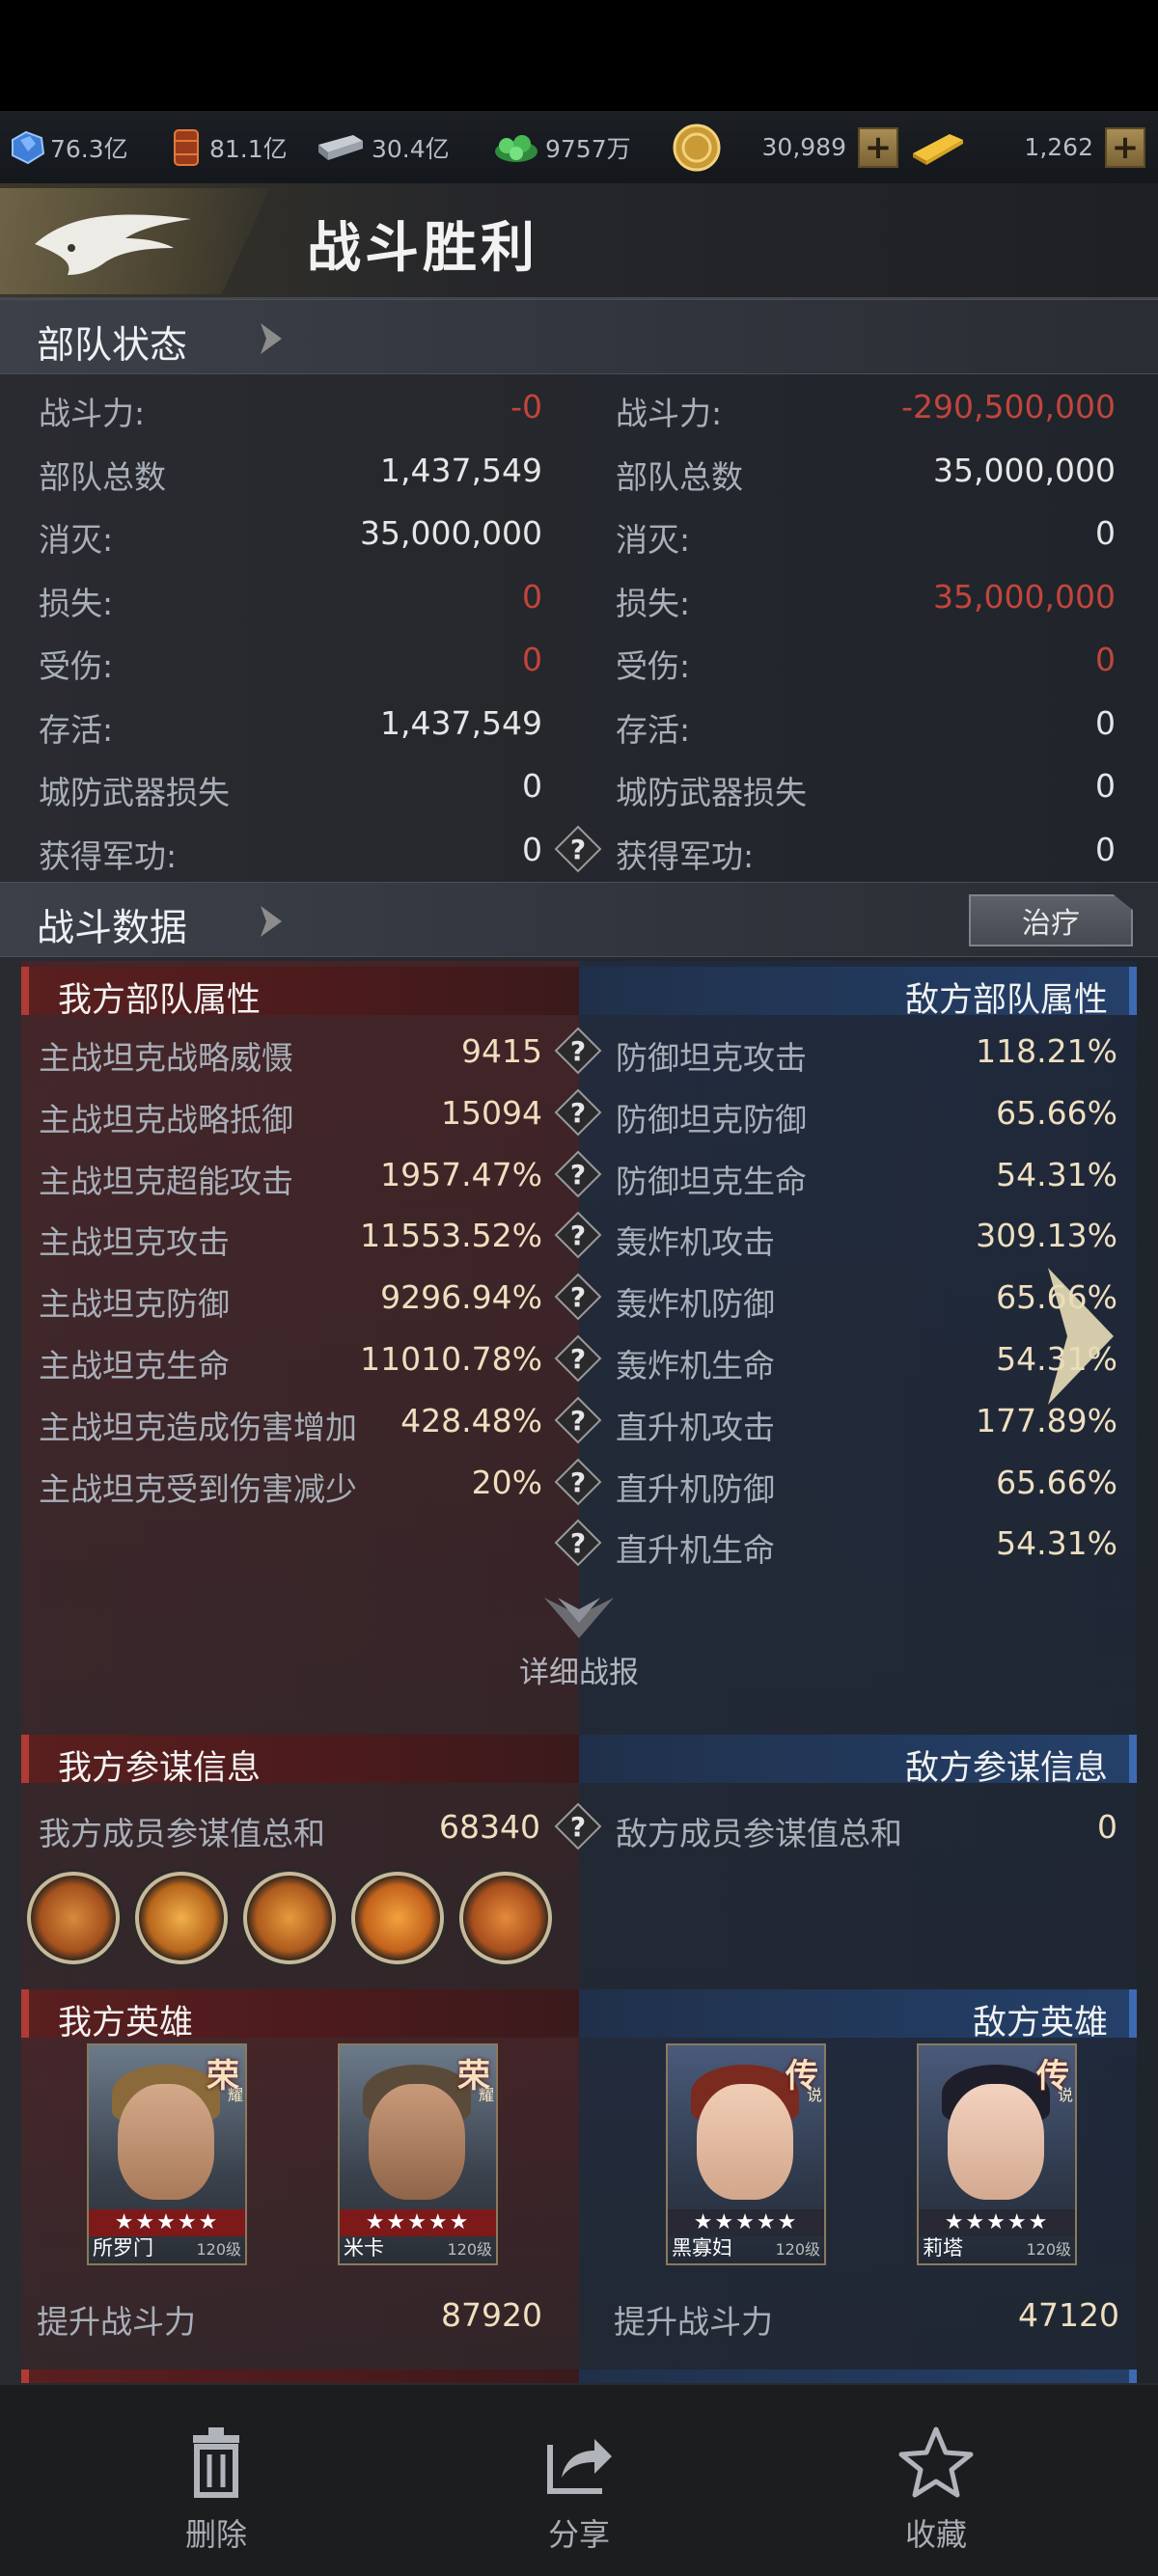 The width and height of the screenshot is (1158, 2576). Describe the element at coordinates (866, 533) in the screenshot. I see `troop-stat-row: 消灭: 0` at that location.